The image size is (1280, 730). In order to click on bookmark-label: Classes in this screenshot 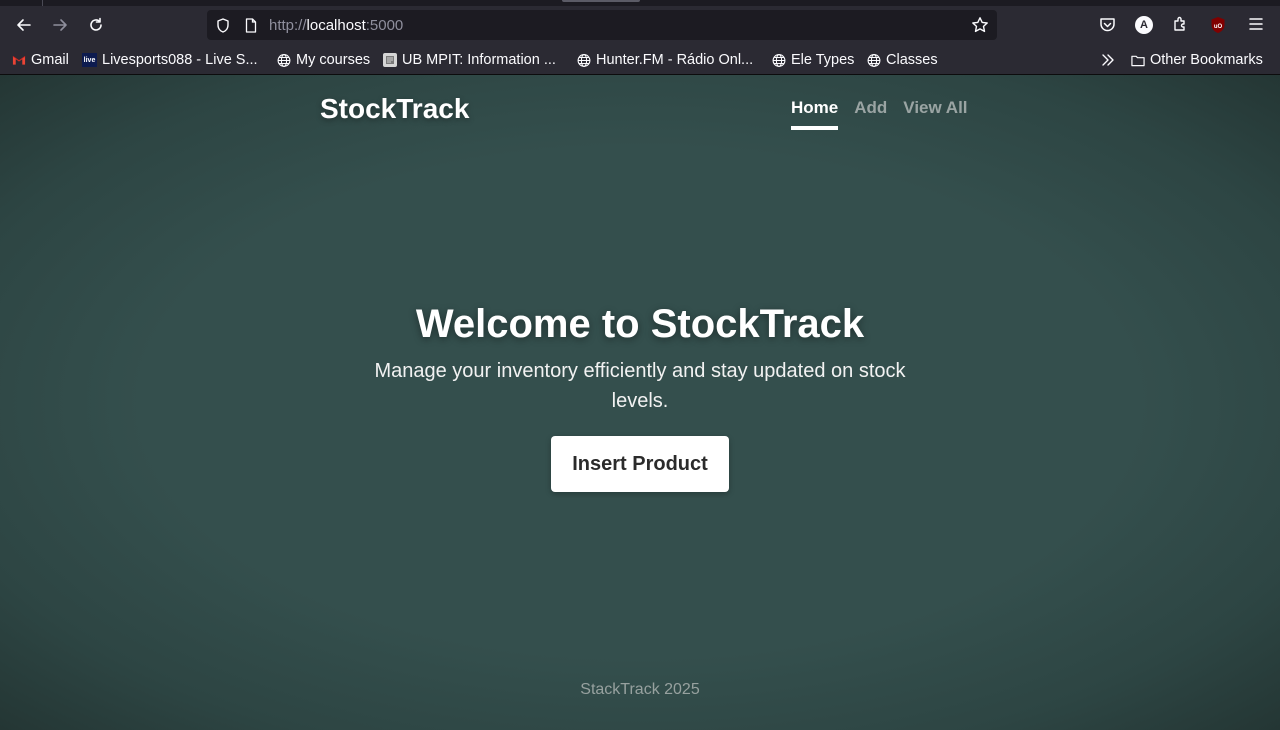, I will do `click(912, 60)`.